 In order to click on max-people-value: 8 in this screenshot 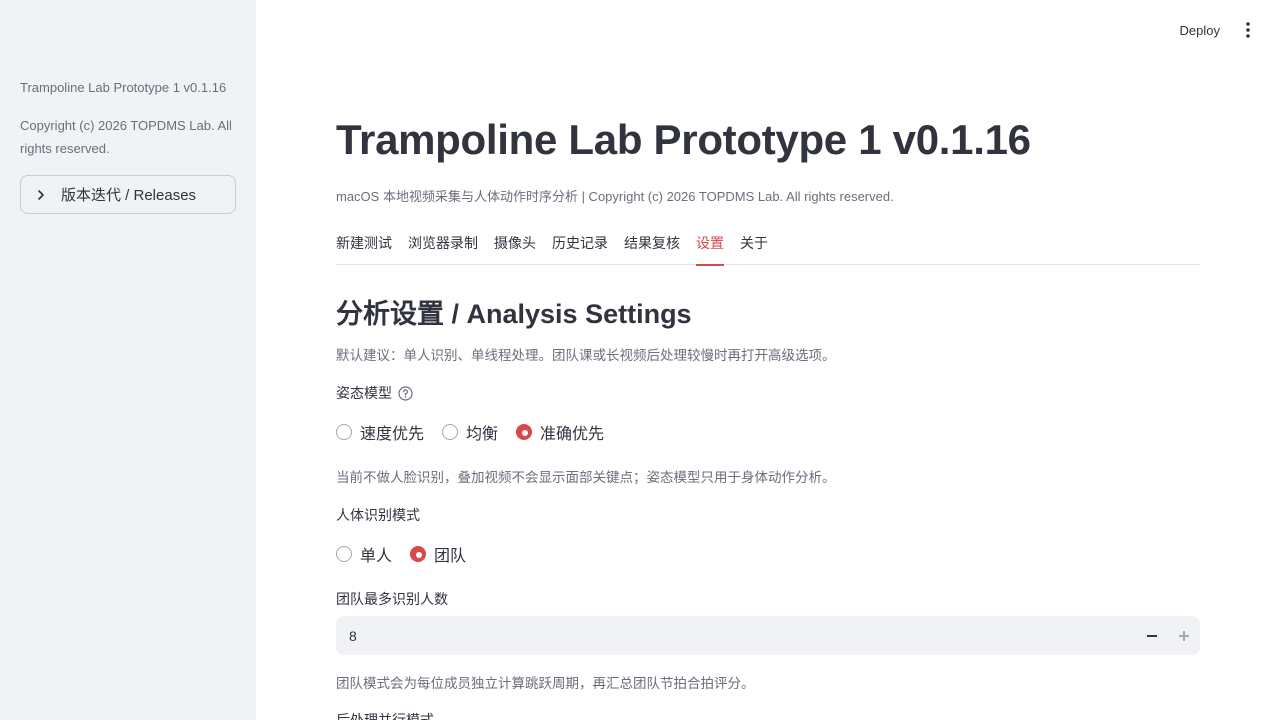, I will do `click(736, 636)`.